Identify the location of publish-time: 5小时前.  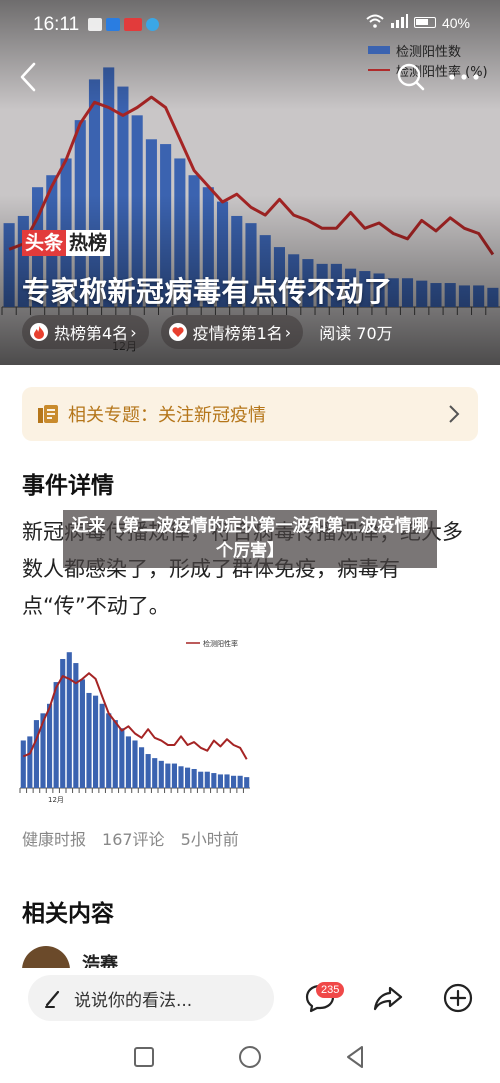
(209, 839).